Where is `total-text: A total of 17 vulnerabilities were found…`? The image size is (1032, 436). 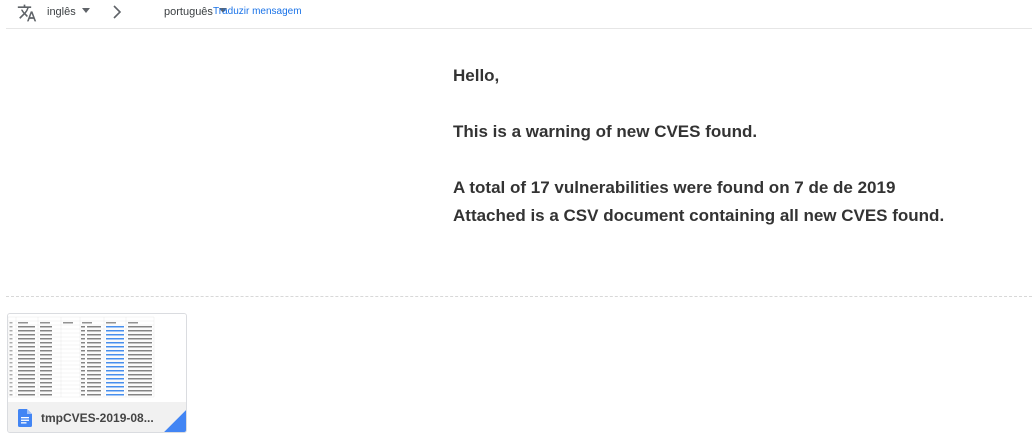 total-text: A total of 17 vulnerabilities were found… is located at coordinates (674, 187).